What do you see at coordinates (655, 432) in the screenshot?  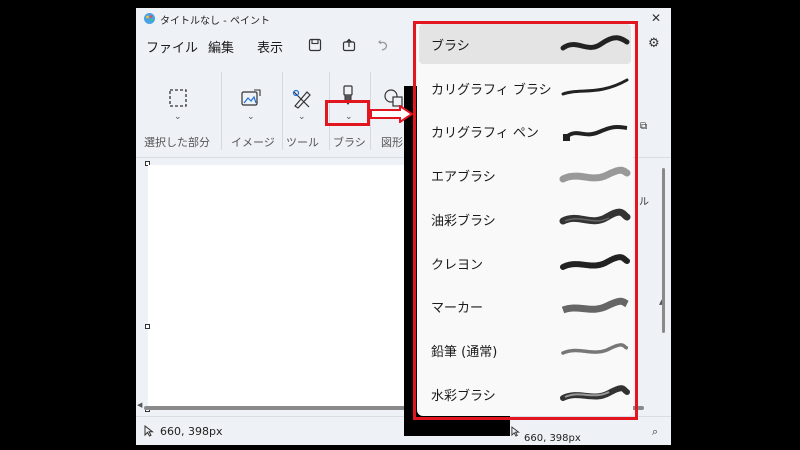 I see `zoom-icon: ⌕` at bounding box center [655, 432].